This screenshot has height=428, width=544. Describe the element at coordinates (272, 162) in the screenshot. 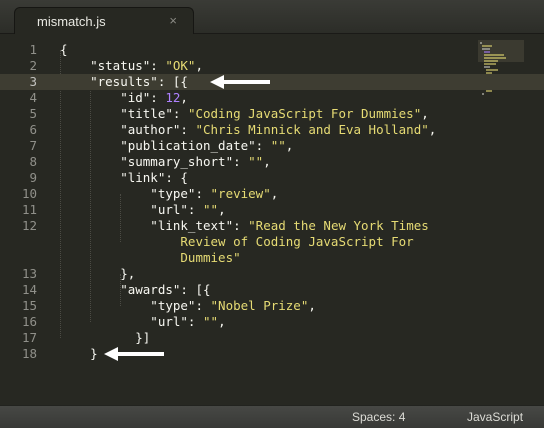

I see `code-line: 8 "summary_short": "",` at that location.